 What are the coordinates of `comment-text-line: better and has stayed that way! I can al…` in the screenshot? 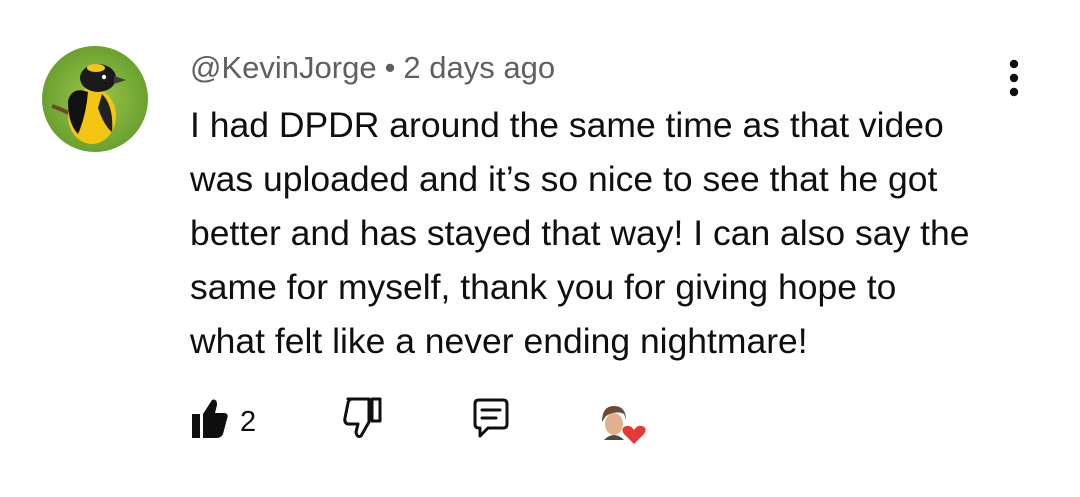 It's located at (580, 233).